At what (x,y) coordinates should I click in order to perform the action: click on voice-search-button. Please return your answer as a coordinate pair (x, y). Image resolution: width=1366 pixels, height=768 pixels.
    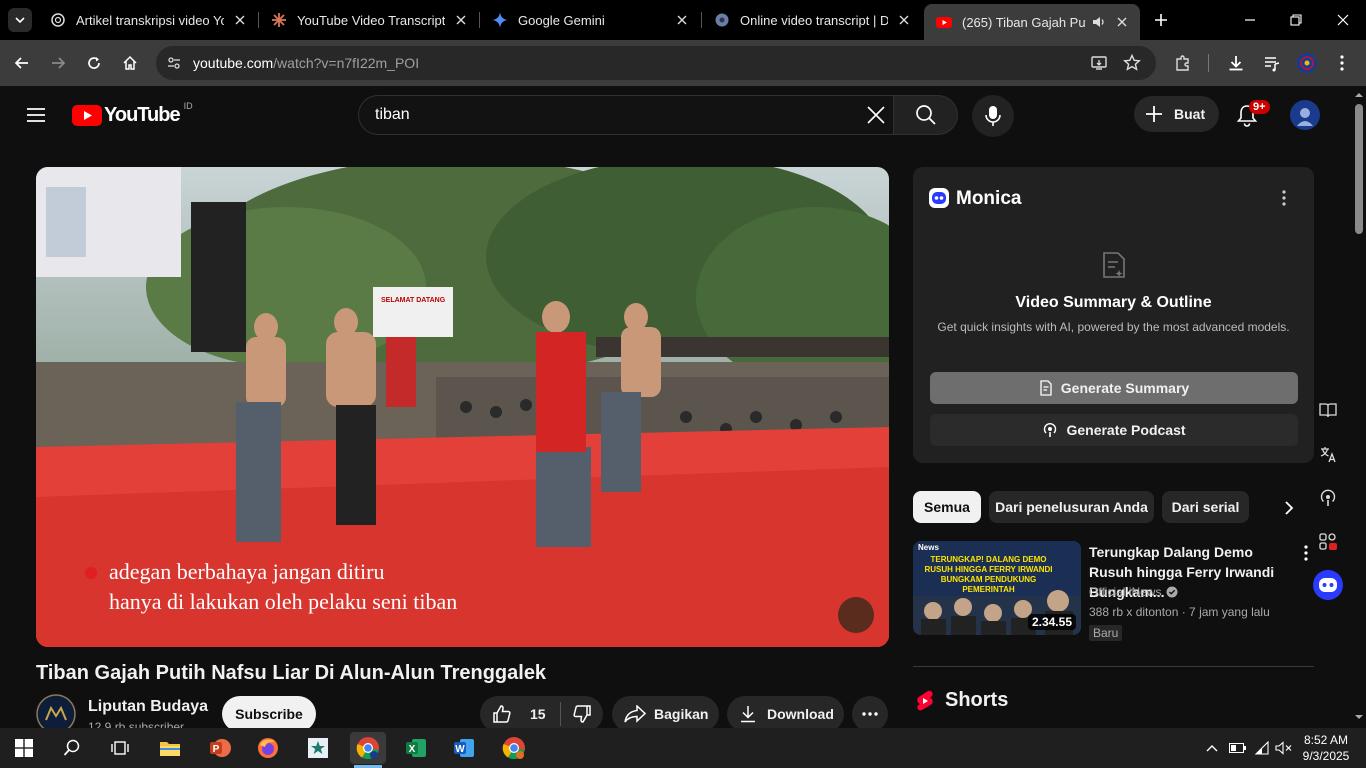
    Looking at the image, I should click on (993, 116).